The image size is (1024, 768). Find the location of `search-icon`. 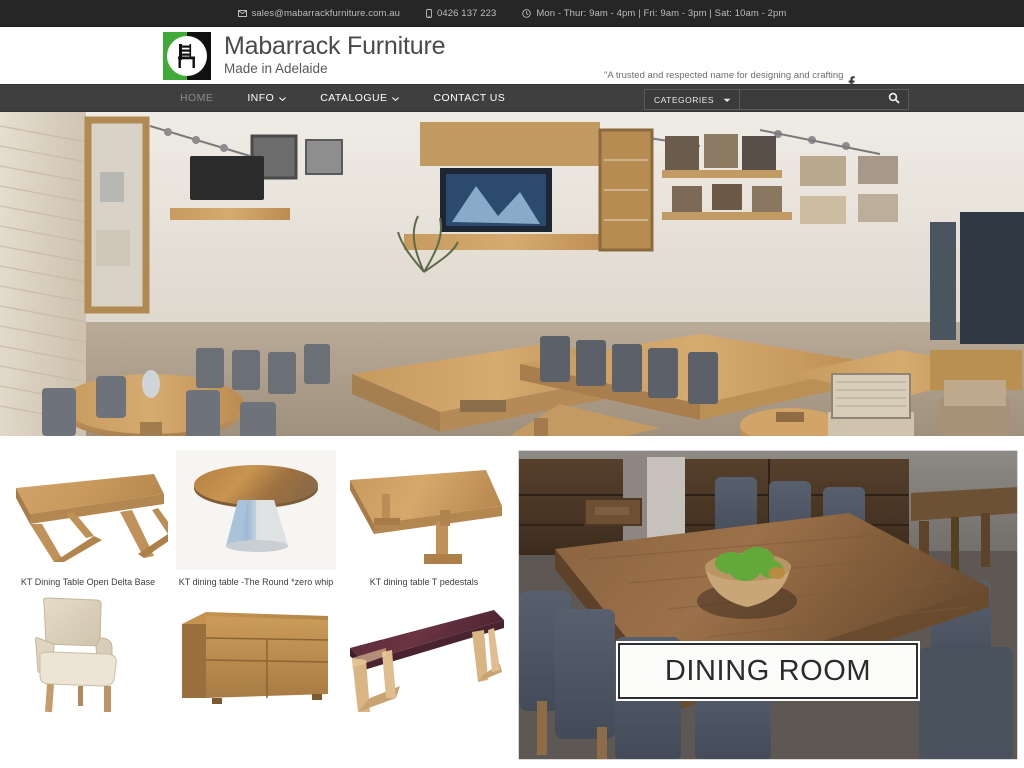

search-icon is located at coordinates (894, 99).